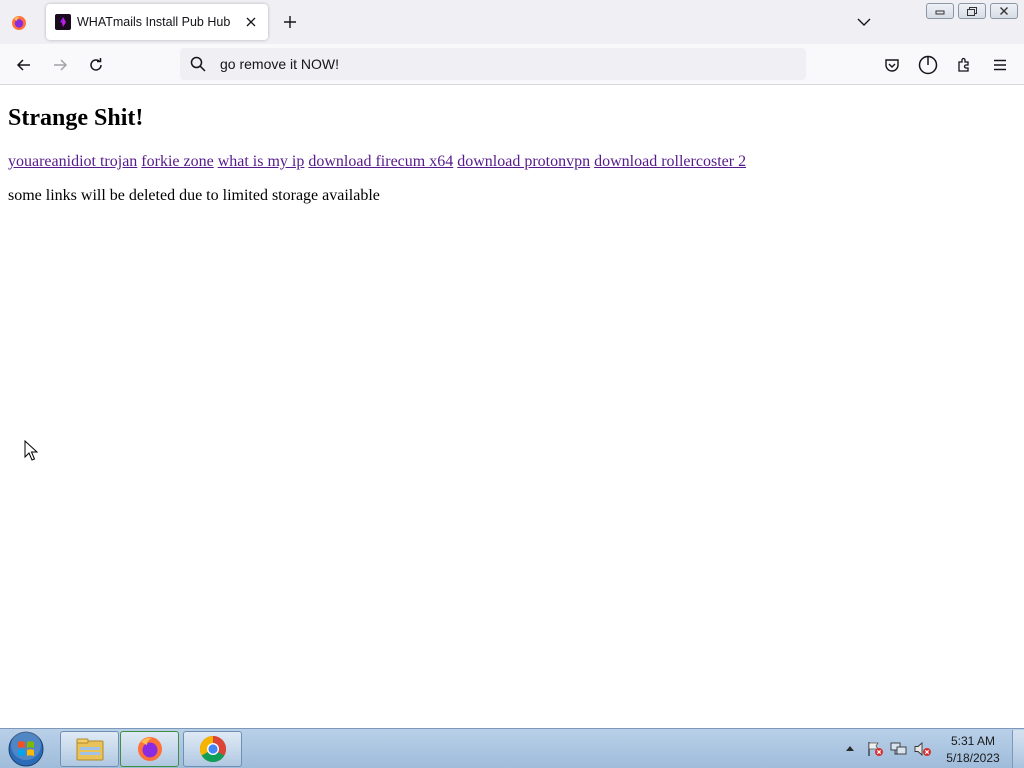  What do you see at coordinates (261, 161) in the screenshot?
I see `link-what-is-my-ip: what is my ip` at bounding box center [261, 161].